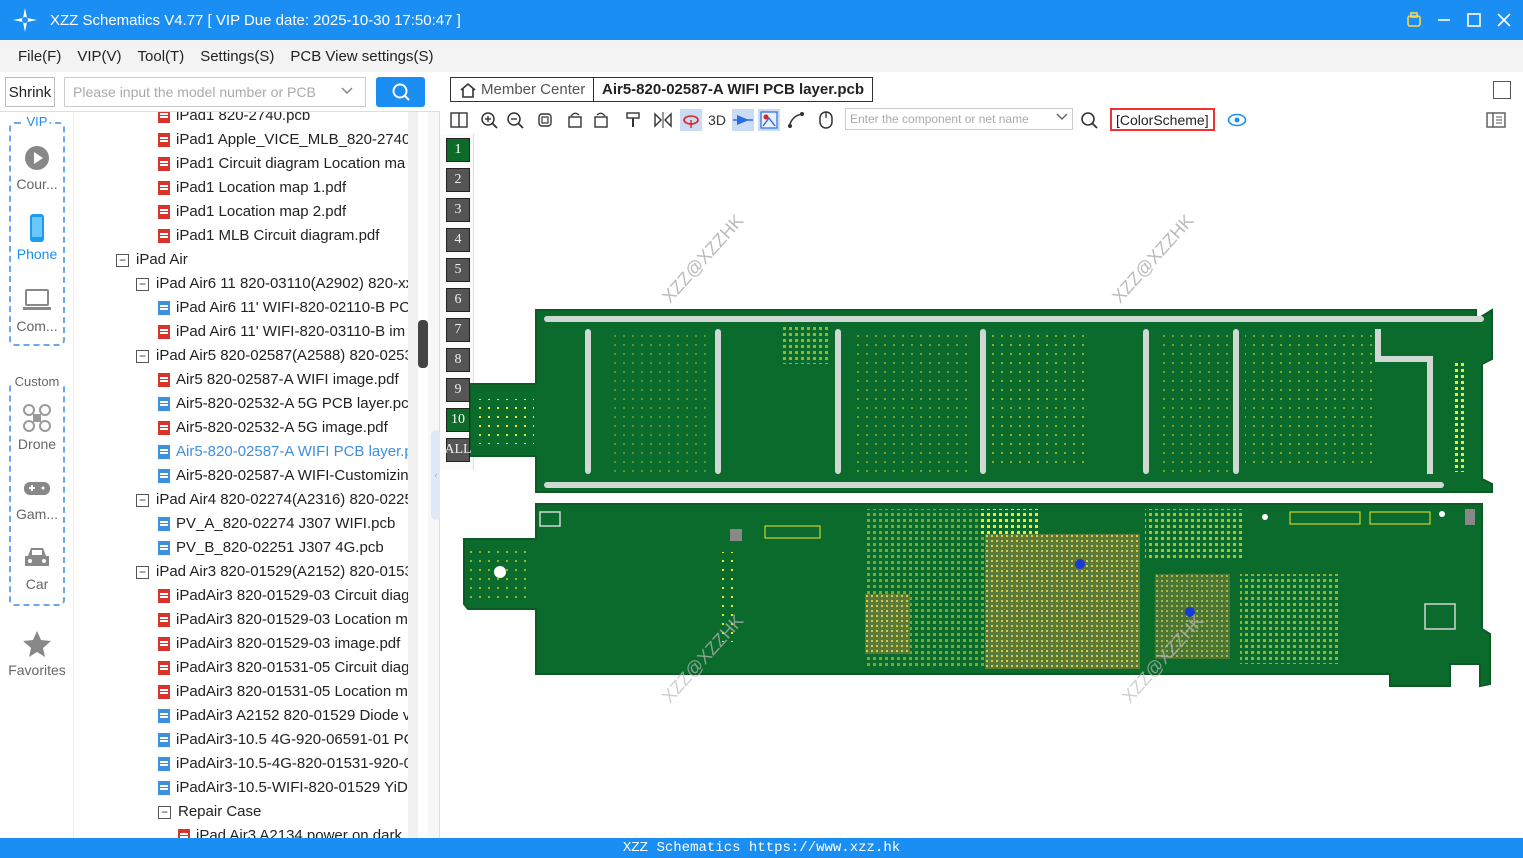  Describe the element at coordinates (717, 120) in the screenshot. I see `3d-view-button: 3D` at that location.